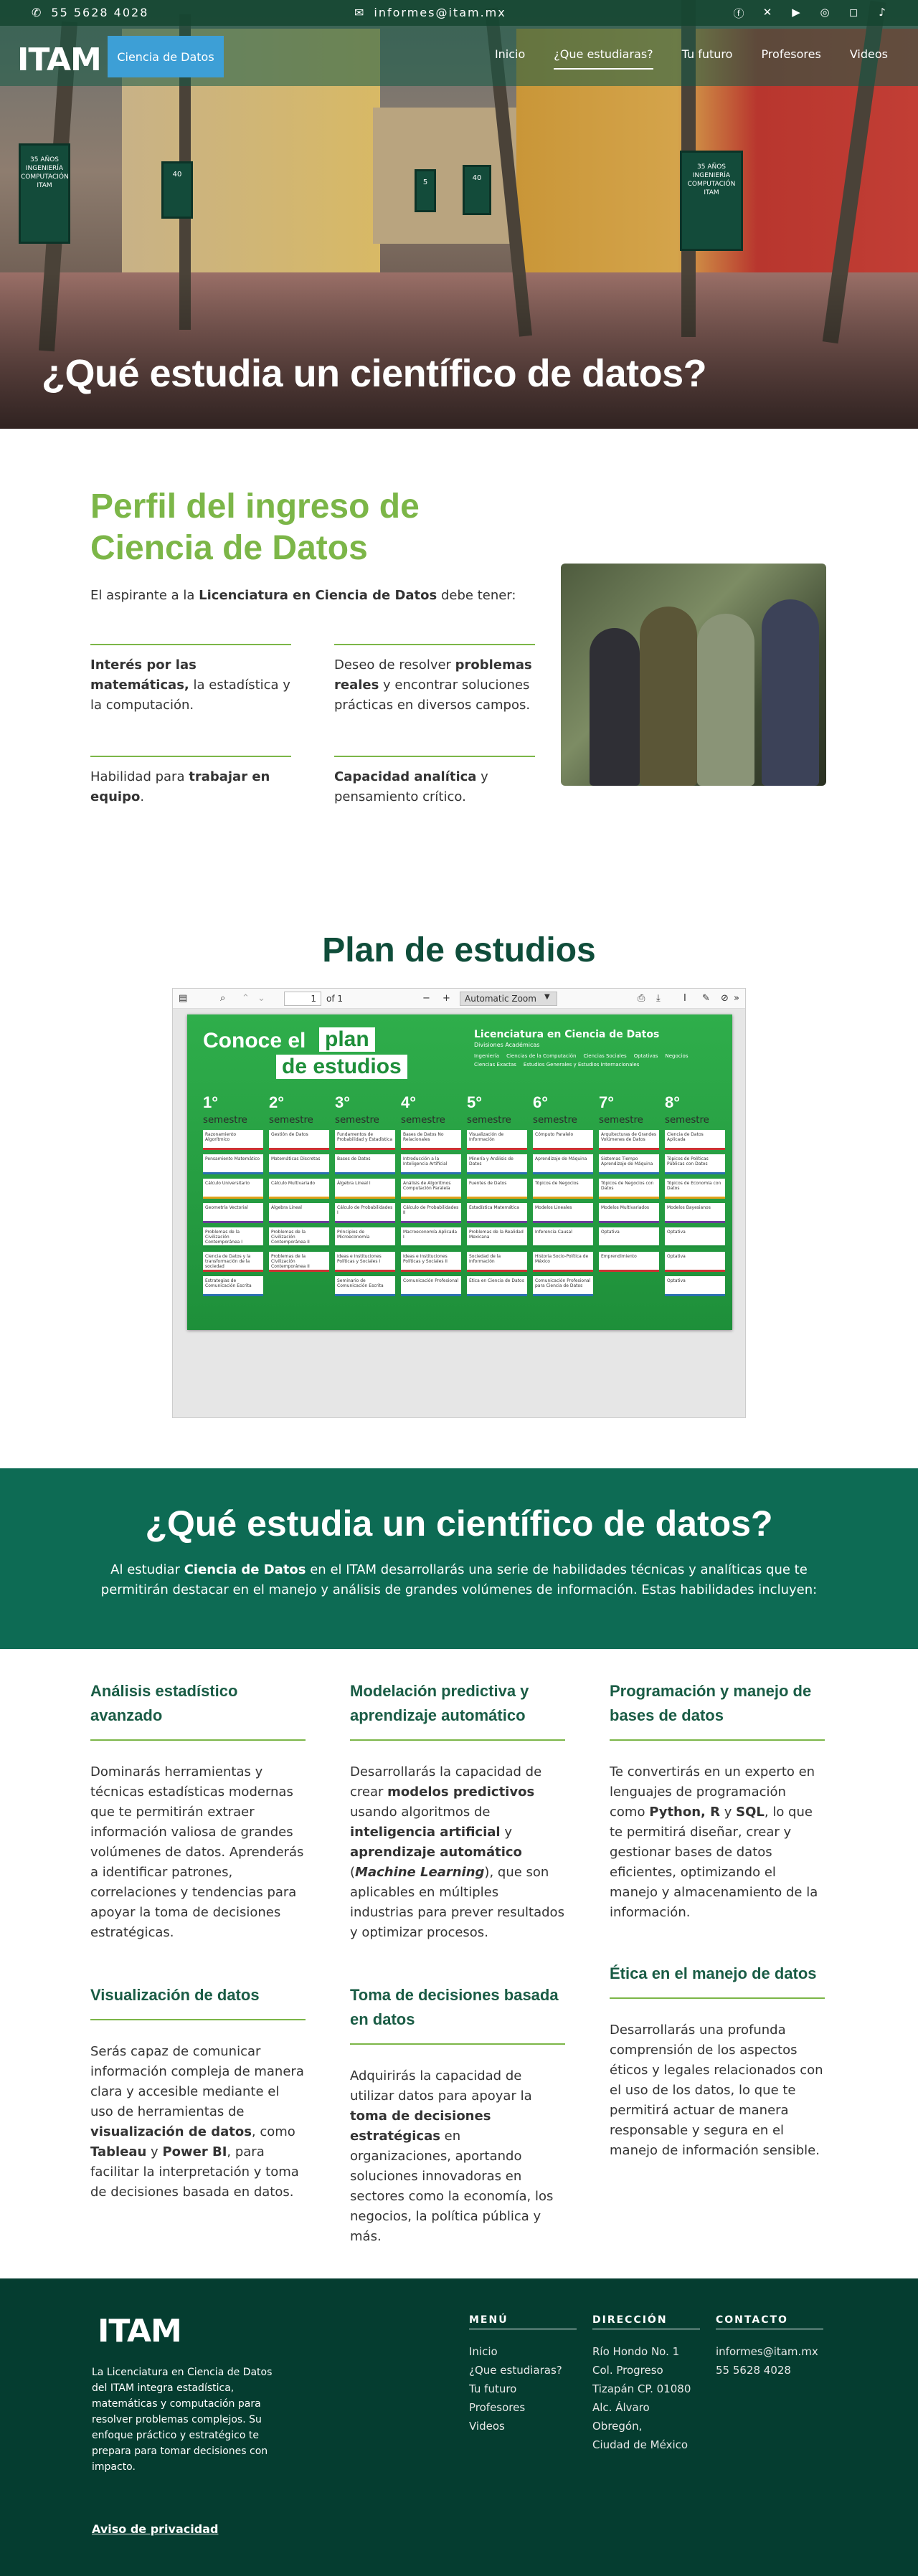 The width and height of the screenshot is (918, 2576). What do you see at coordinates (695, 1140) in the screenshot?
I see `course-box: Ciencia de Datos Aplicada` at bounding box center [695, 1140].